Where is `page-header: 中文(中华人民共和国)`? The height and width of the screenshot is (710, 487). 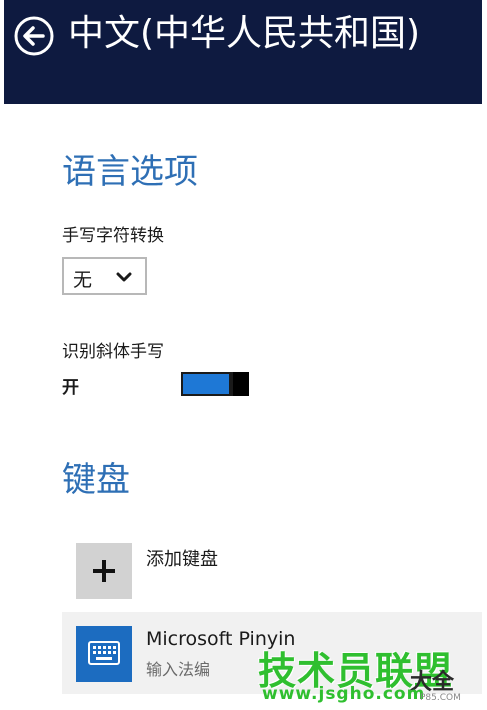 page-header: 中文(中华人民共和国) is located at coordinates (243, 52).